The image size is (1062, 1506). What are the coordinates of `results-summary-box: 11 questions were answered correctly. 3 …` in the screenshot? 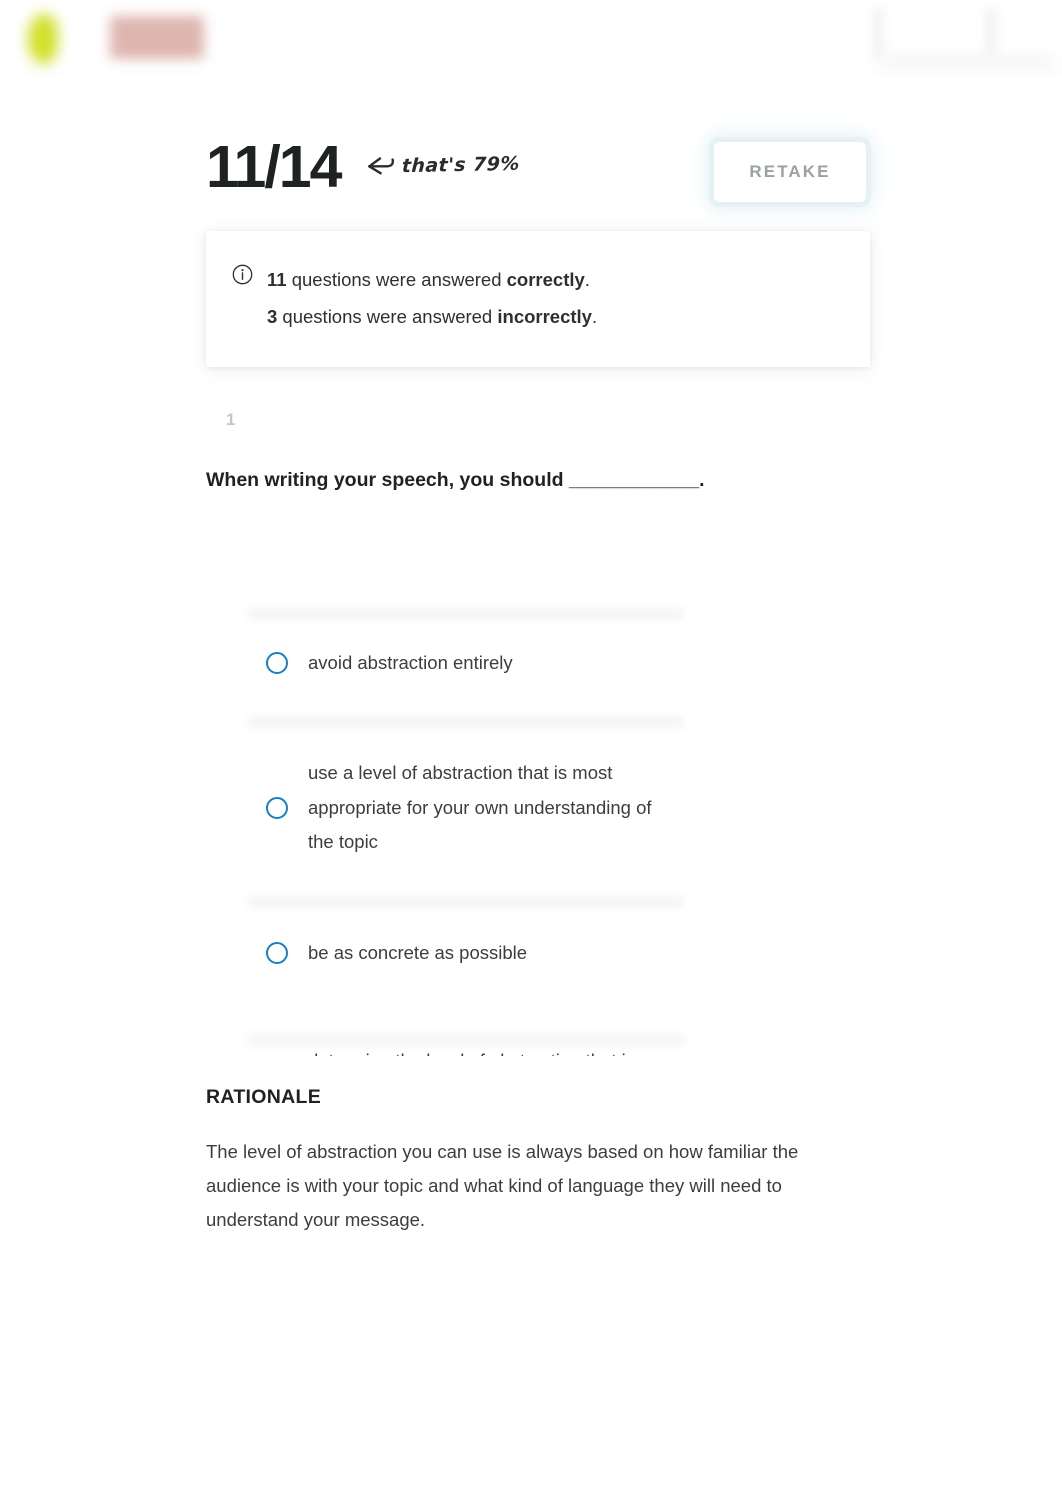 It's located at (538, 299).